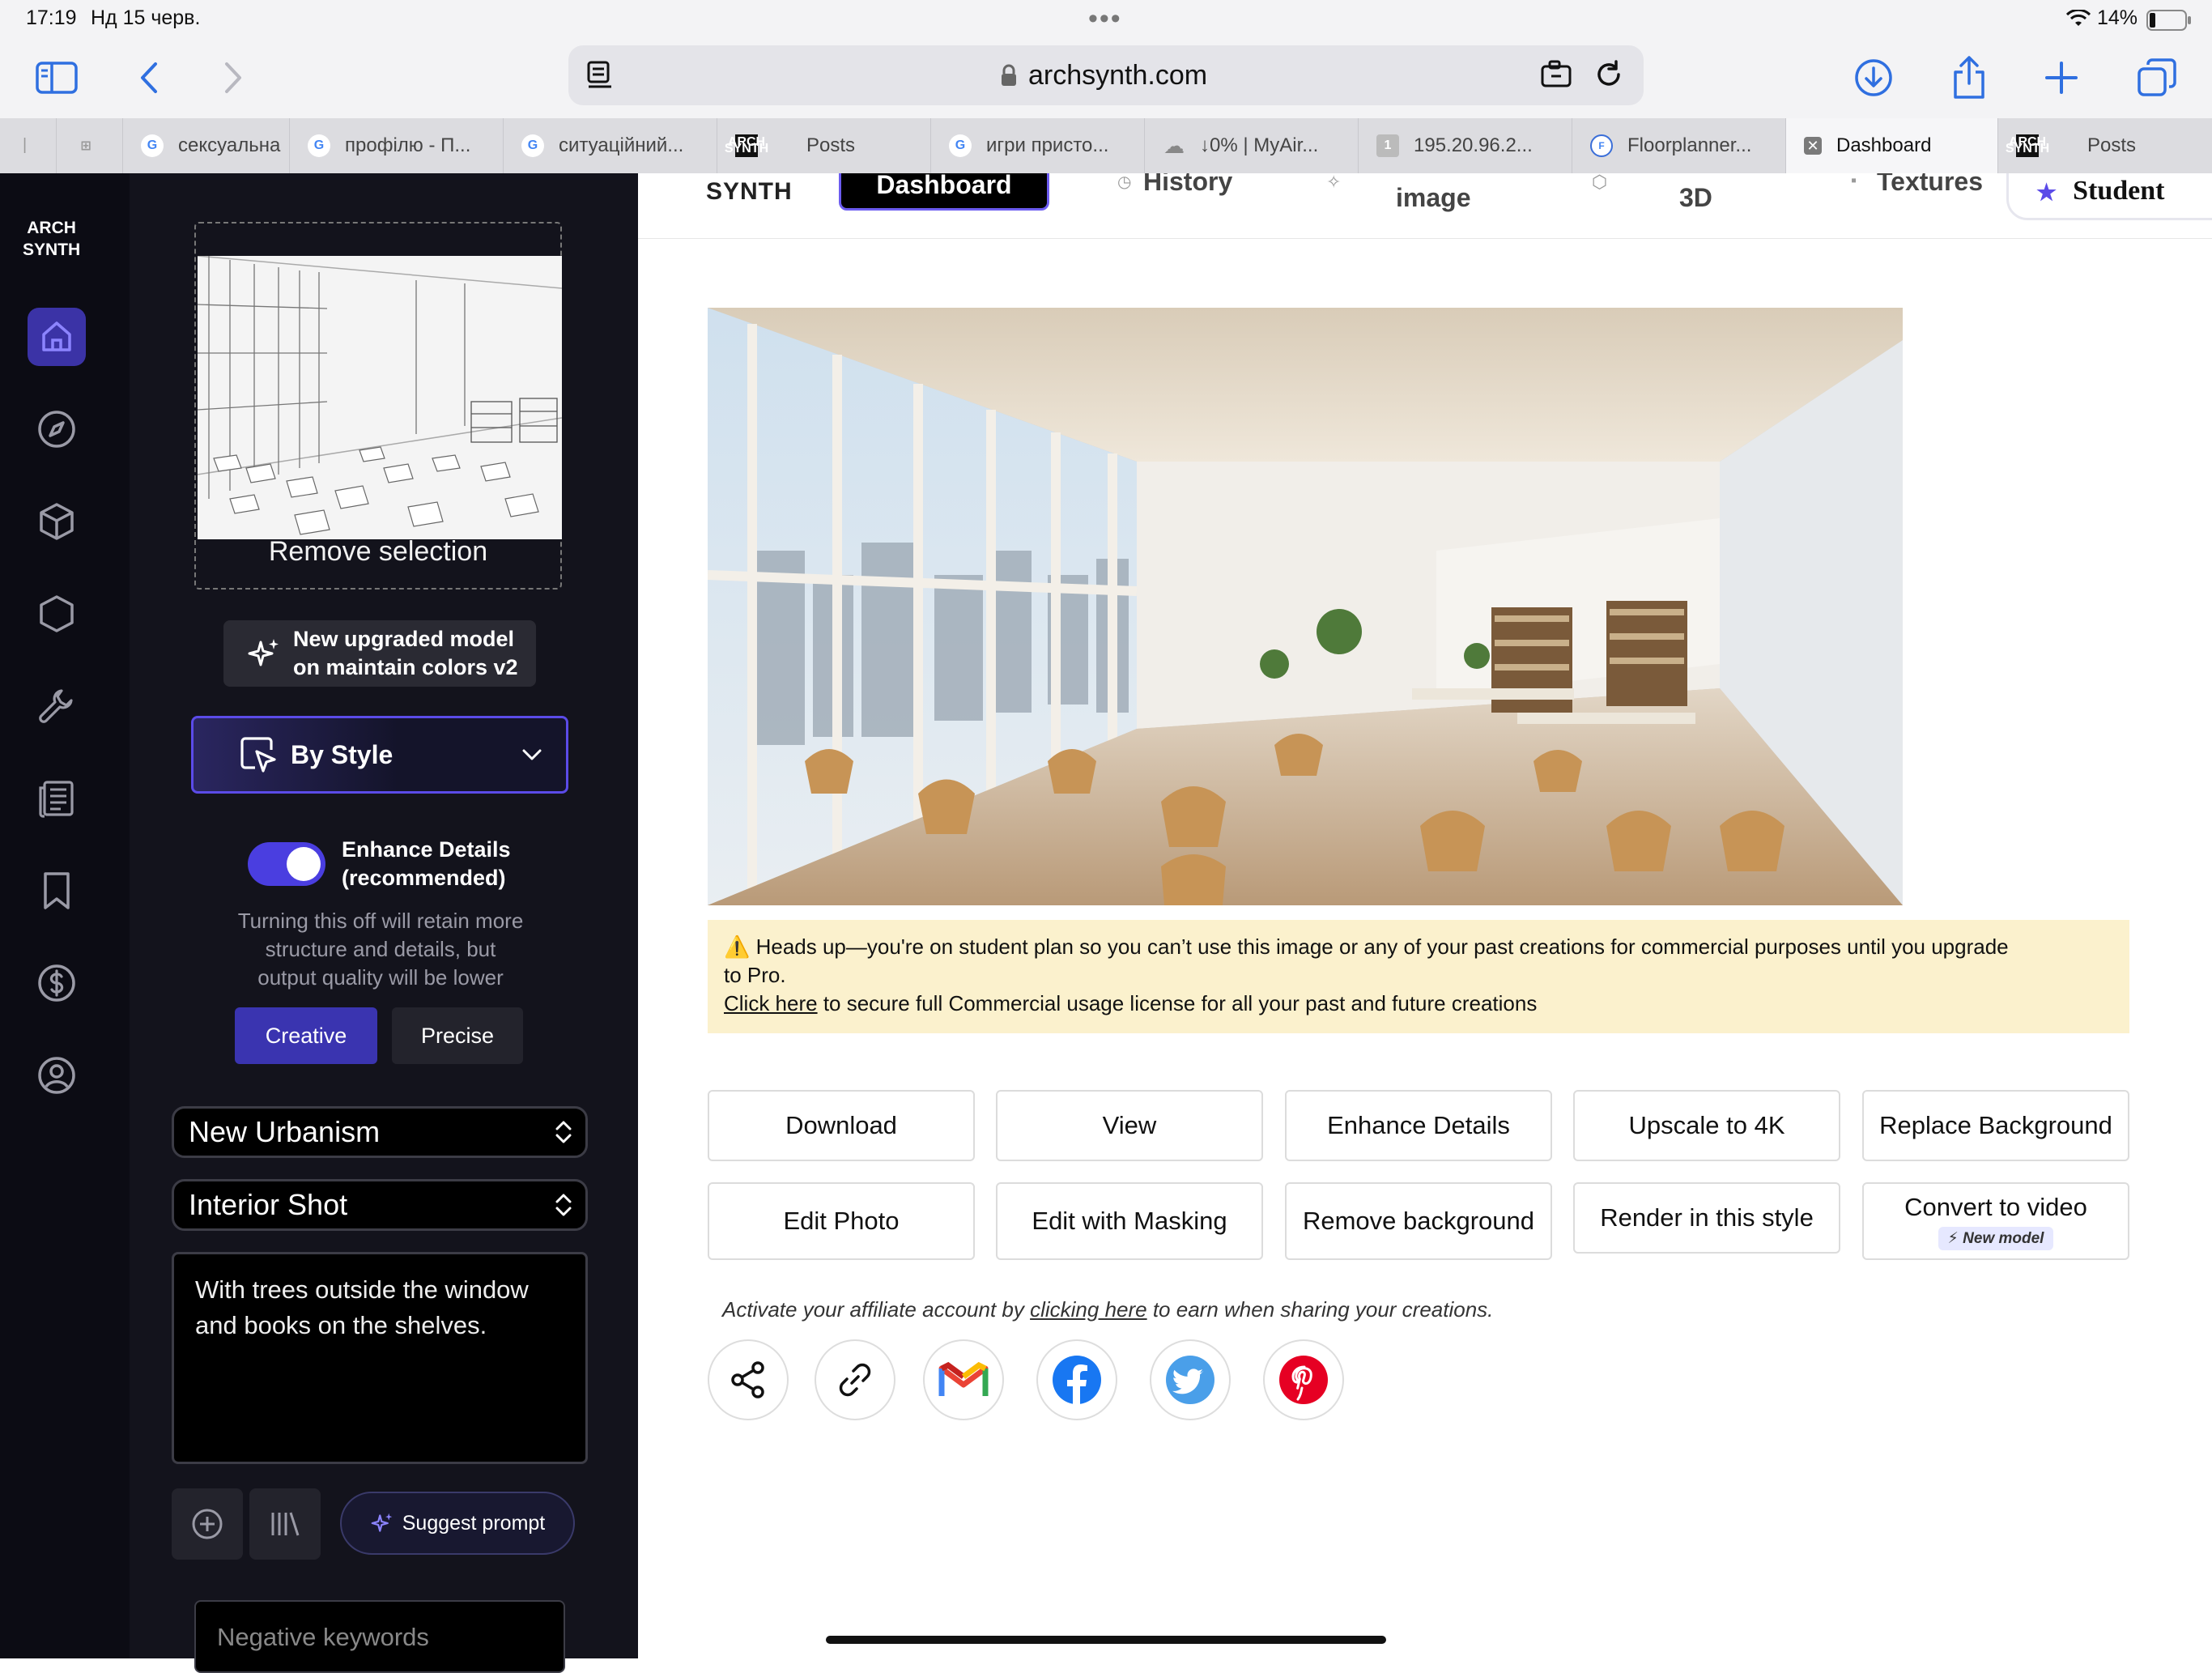  What do you see at coordinates (2117, 17) in the screenshot?
I see `battery-percent: 14%` at bounding box center [2117, 17].